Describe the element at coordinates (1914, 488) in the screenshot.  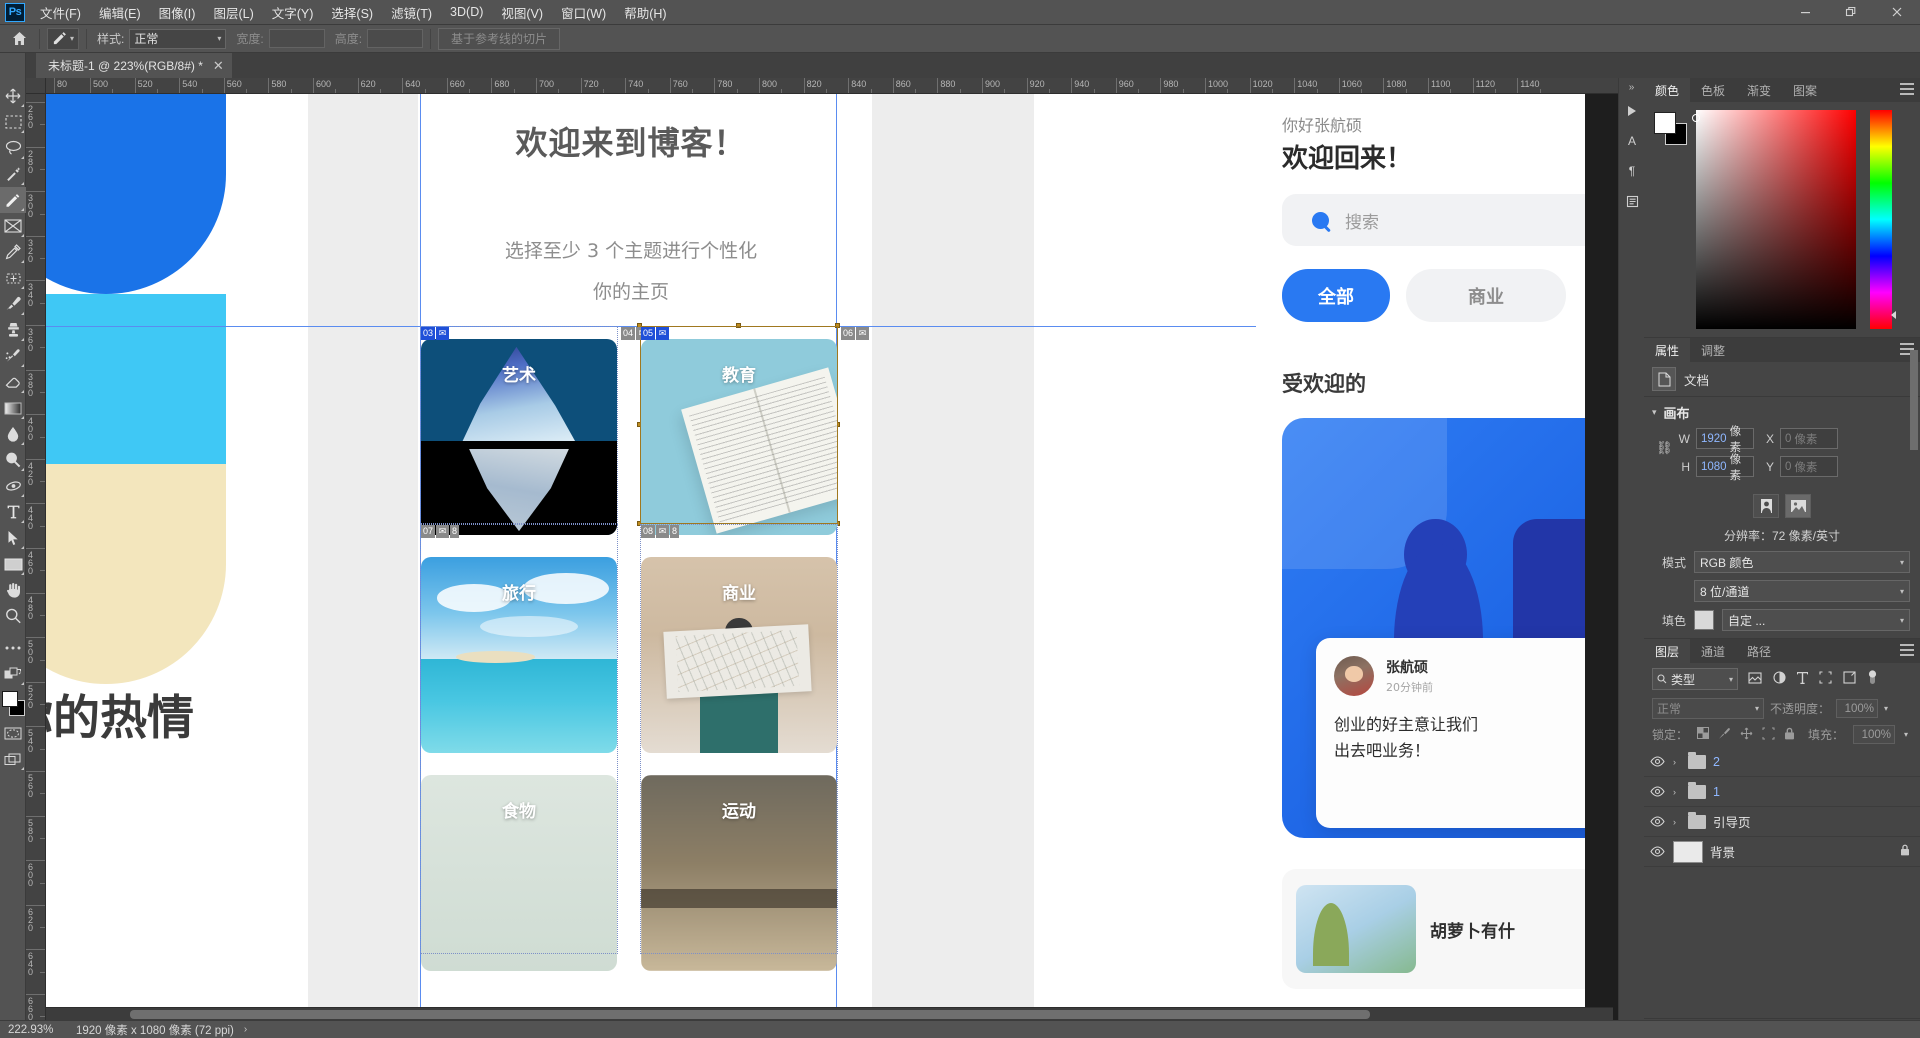
I see `properties-scrollbar` at that location.